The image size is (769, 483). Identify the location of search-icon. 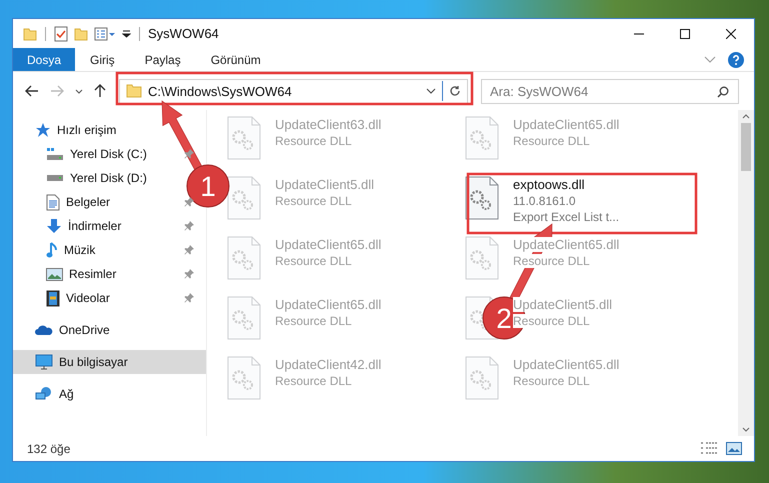
(723, 92).